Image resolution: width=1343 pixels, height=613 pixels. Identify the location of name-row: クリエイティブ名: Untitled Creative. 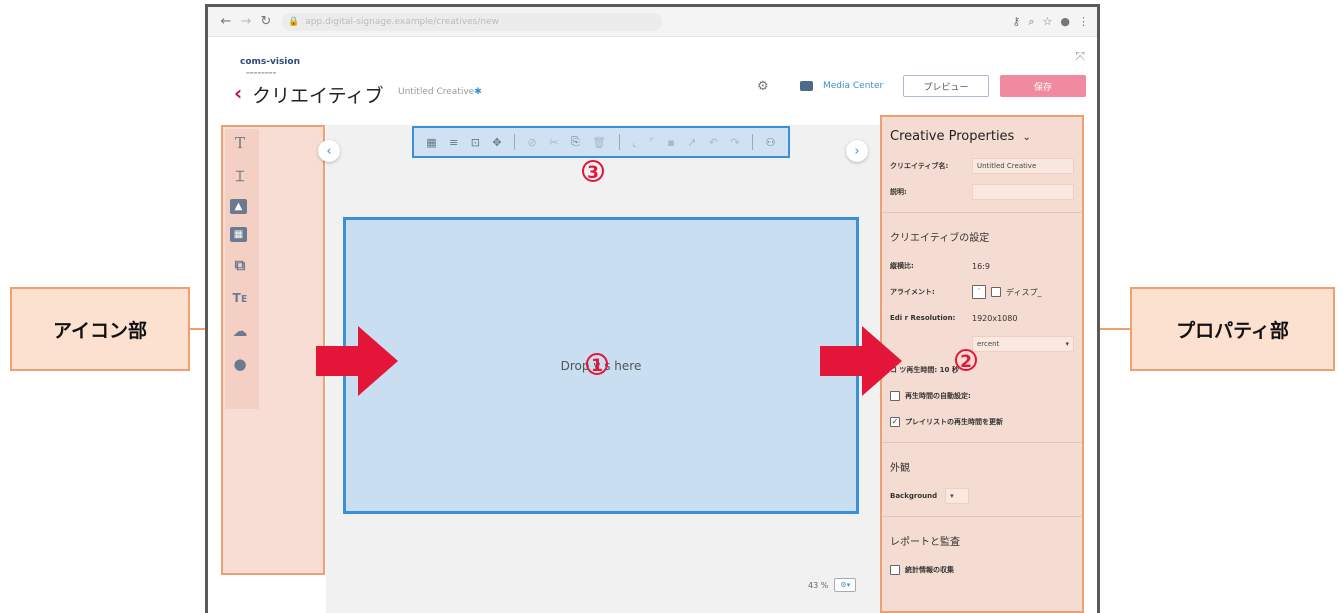
(982, 166).